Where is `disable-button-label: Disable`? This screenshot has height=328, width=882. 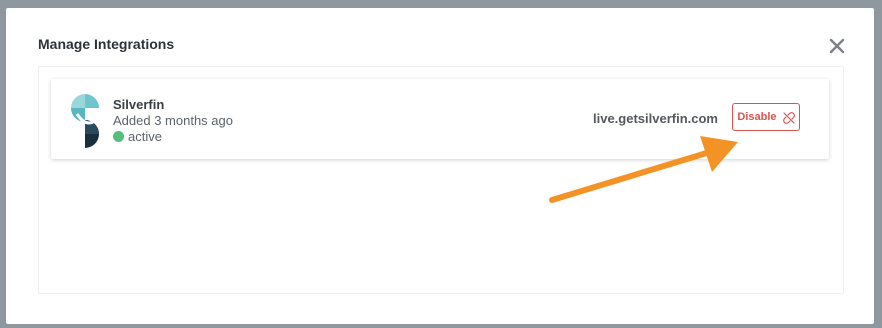
disable-button-label: Disable is located at coordinates (757, 117).